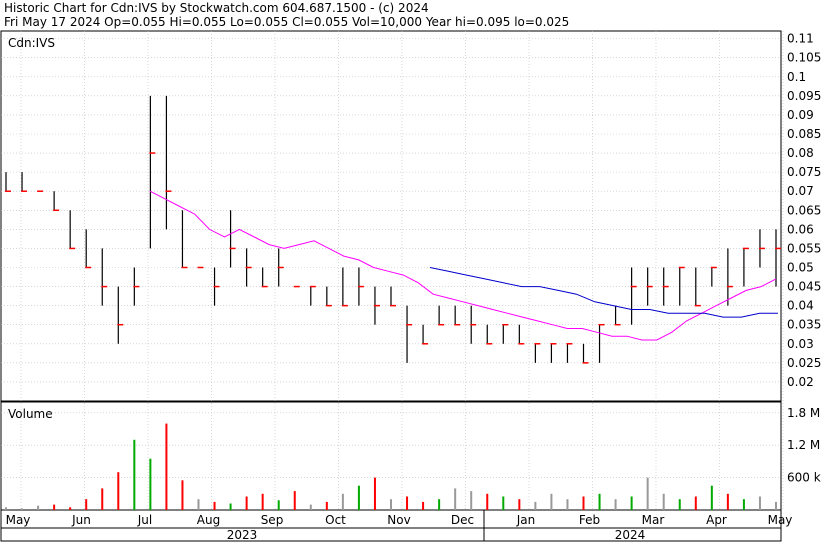 This screenshot has width=830, height=543. Describe the element at coordinates (800, 153) in the screenshot. I see `price-tick-label: 0.08` at that location.